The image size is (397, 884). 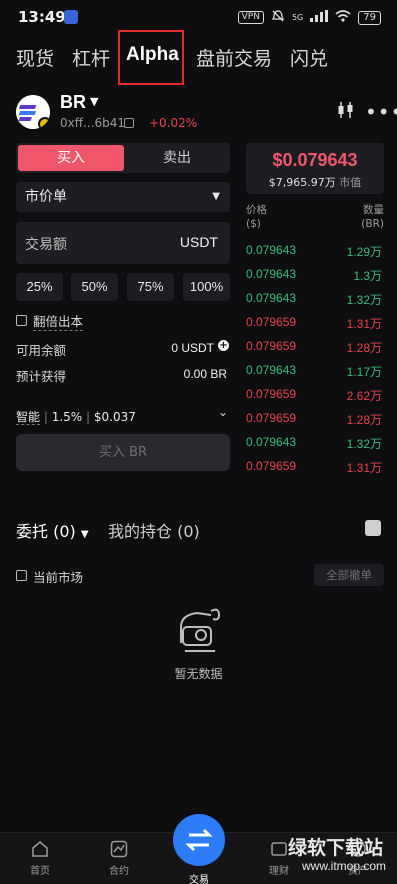 What do you see at coordinates (199, 877) in the screenshot?
I see `nav-trade-label: 交易` at bounding box center [199, 877].